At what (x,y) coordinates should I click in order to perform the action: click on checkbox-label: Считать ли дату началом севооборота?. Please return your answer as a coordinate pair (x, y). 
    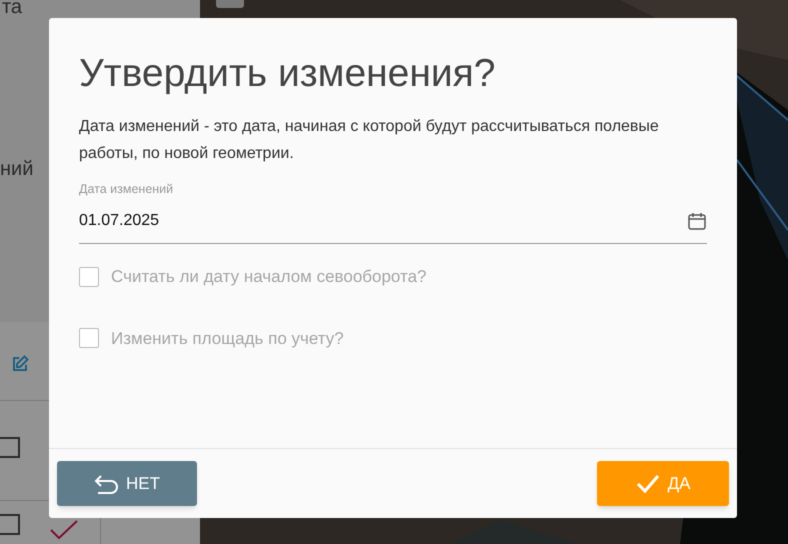
    Looking at the image, I should click on (269, 277).